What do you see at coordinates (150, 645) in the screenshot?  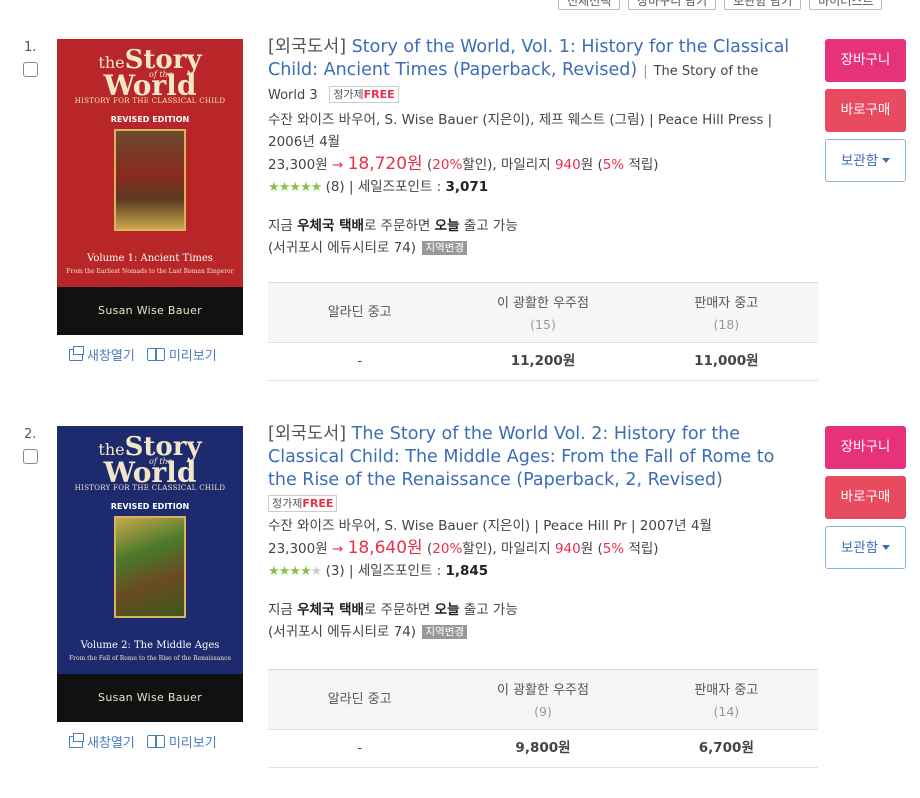 I see `cover-volume: Volume 2: The Middle Ages` at bounding box center [150, 645].